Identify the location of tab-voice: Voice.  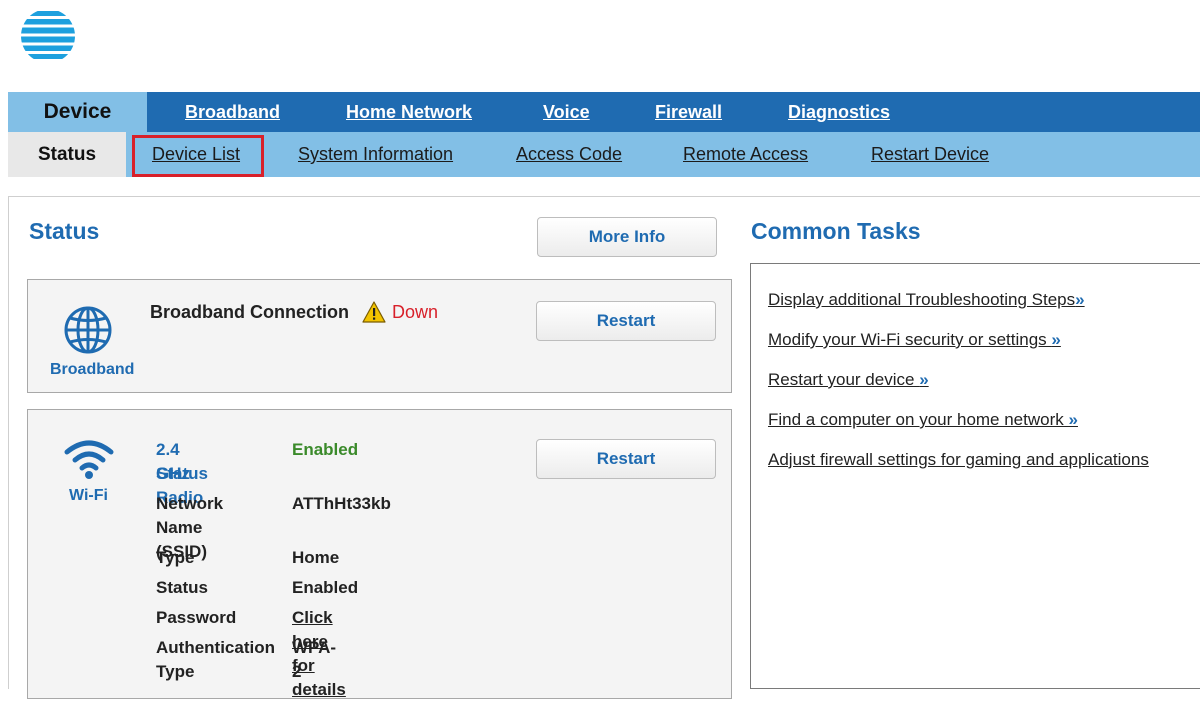
(566, 112).